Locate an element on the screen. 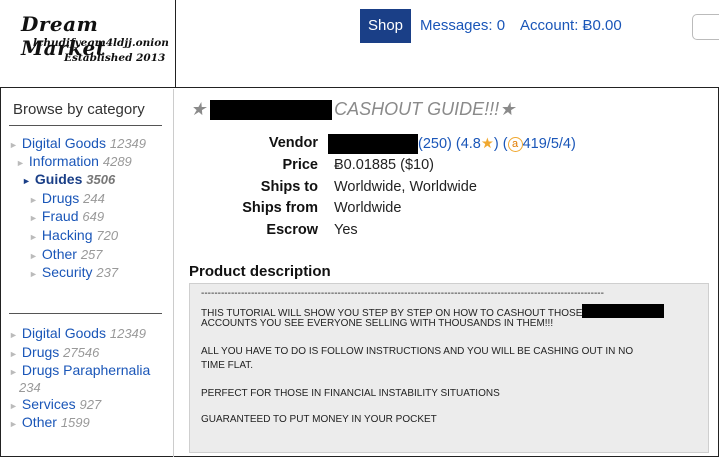 The width and height of the screenshot is (719, 457). top-category-count-row: 234 is located at coordinates (30, 387).